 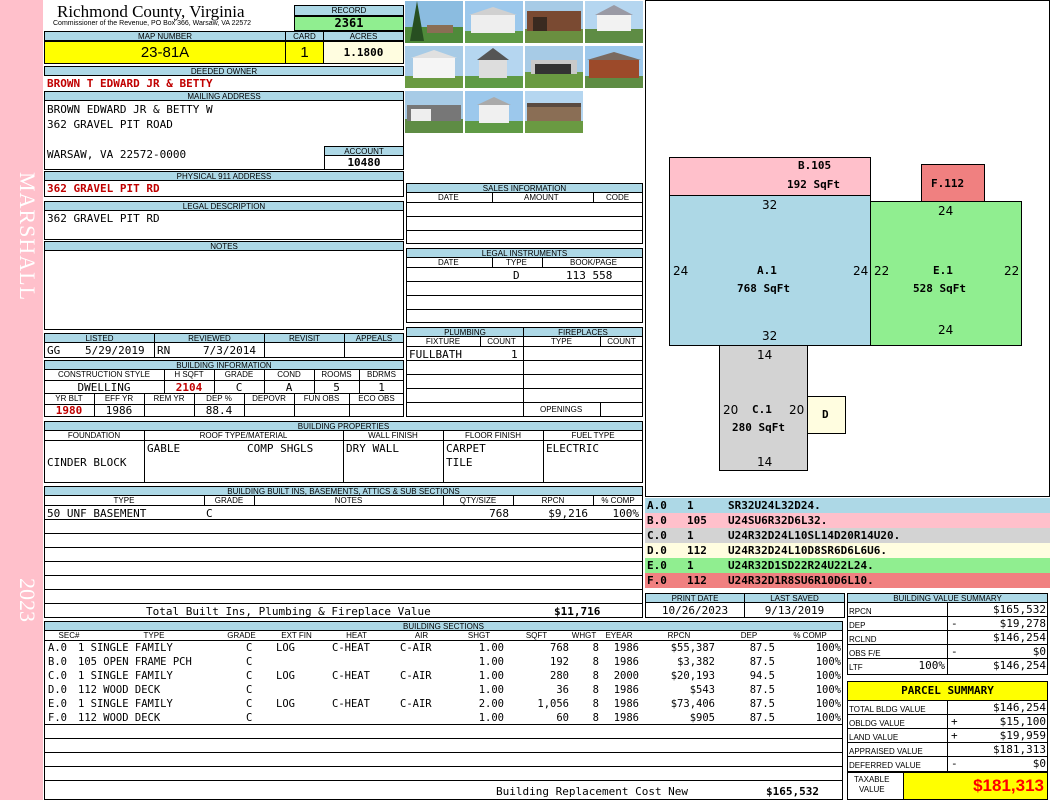 What do you see at coordinates (584, 635) in the screenshot?
I see `sections-col-whgt: WHGT` at bounding box center [584, 635].